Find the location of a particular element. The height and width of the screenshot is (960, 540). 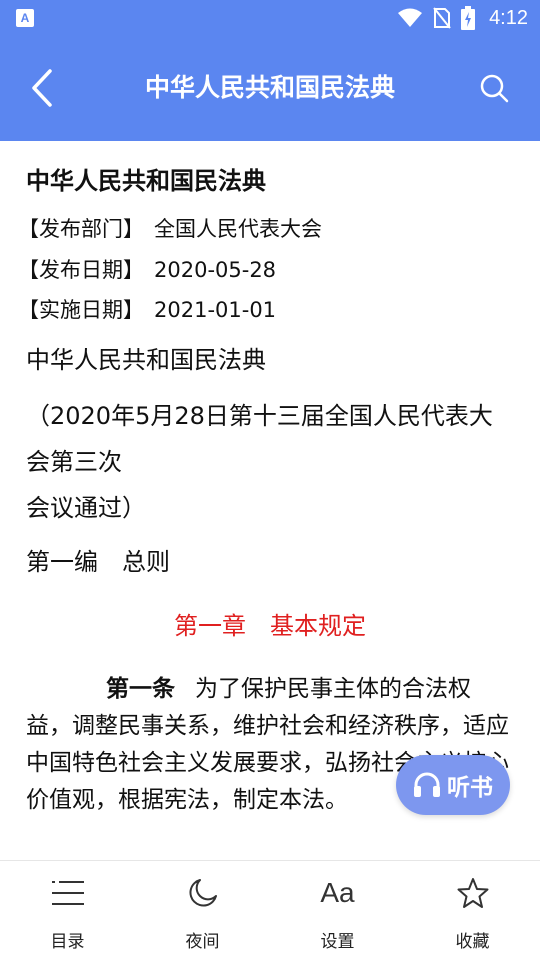

clock: 4:12 is located at coordinates (508, 17).